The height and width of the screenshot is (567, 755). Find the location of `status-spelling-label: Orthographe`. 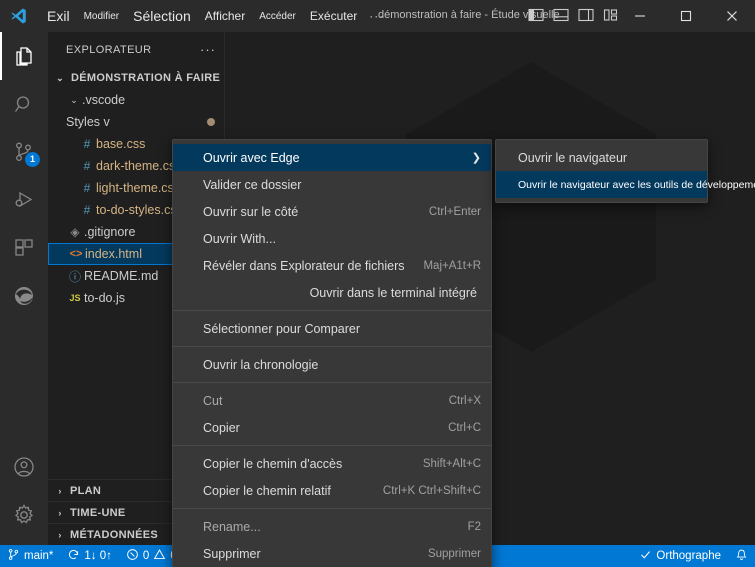

status-spelling-label: Orthographe is located at coordinates (688, 556).